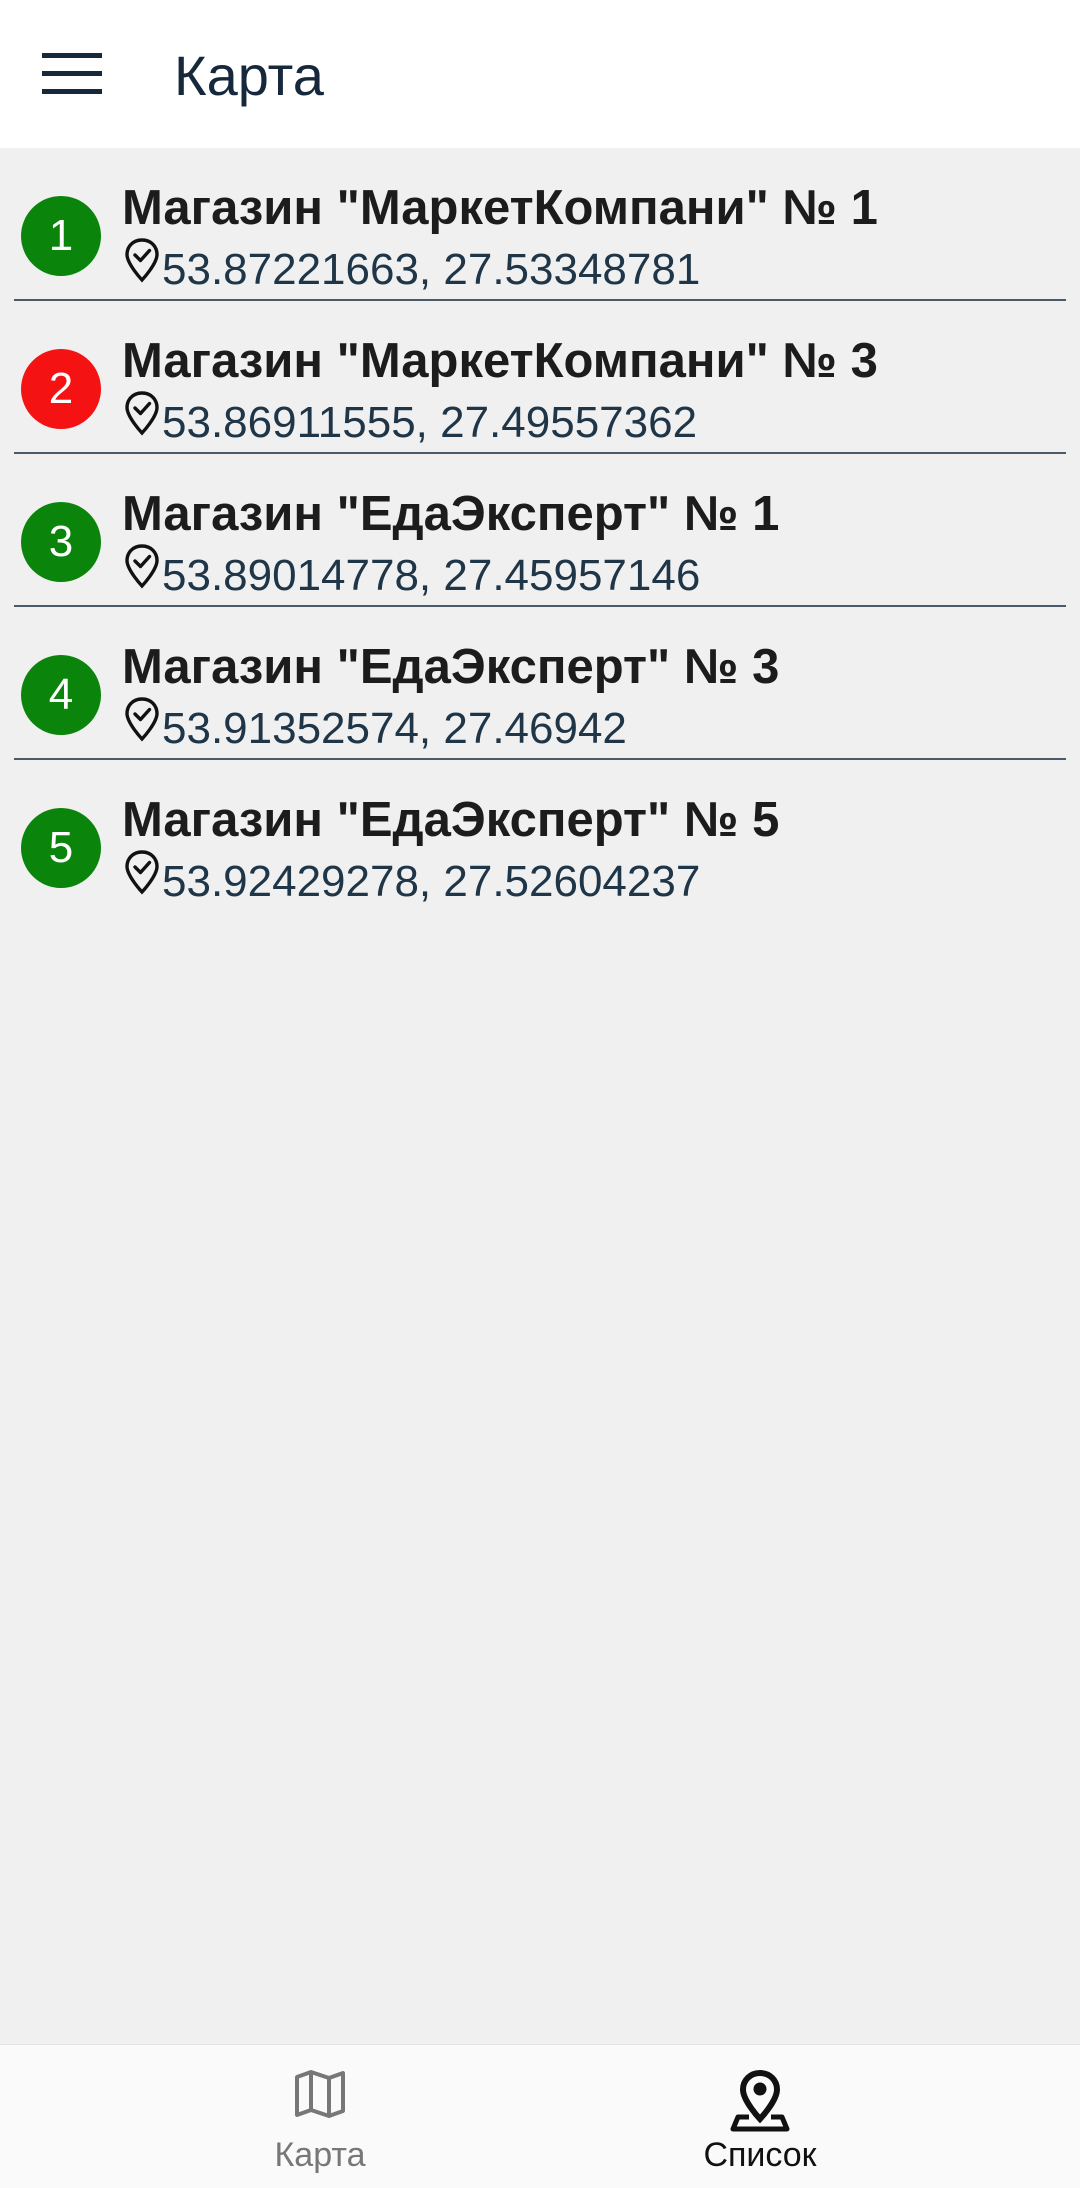  I want to click on store-coordinates: 53.86911555, 27.49557362, so click(430, 422).